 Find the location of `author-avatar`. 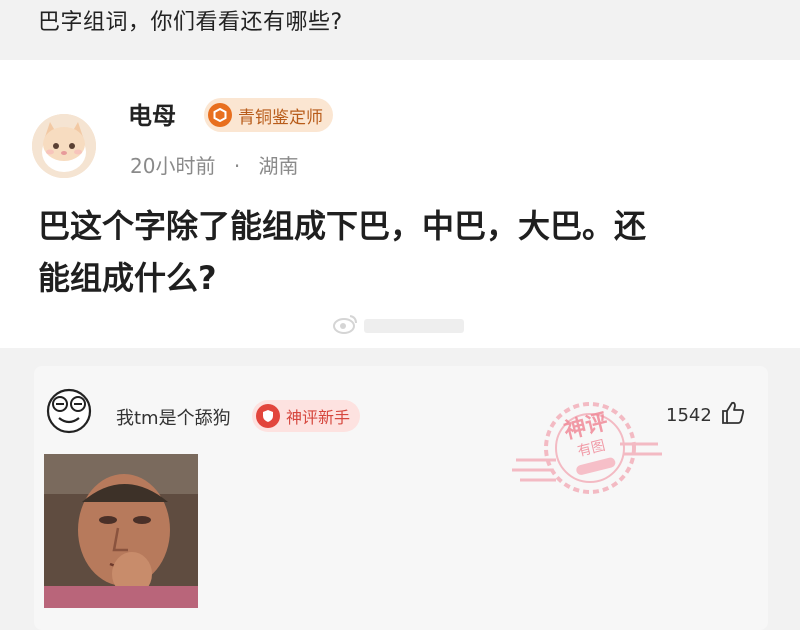

author-avatar is located at coordinates (64, 146).